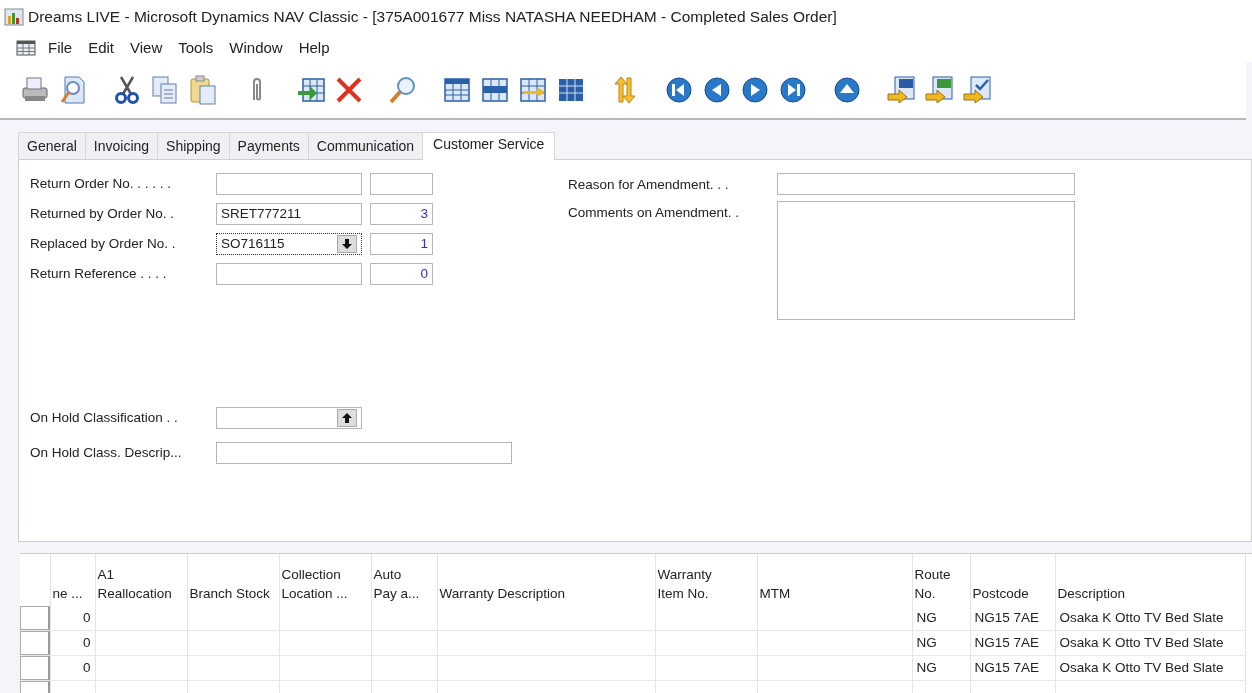 The image size is (1252, 693). I want to click on column-header: Description, so click(1091, 593).